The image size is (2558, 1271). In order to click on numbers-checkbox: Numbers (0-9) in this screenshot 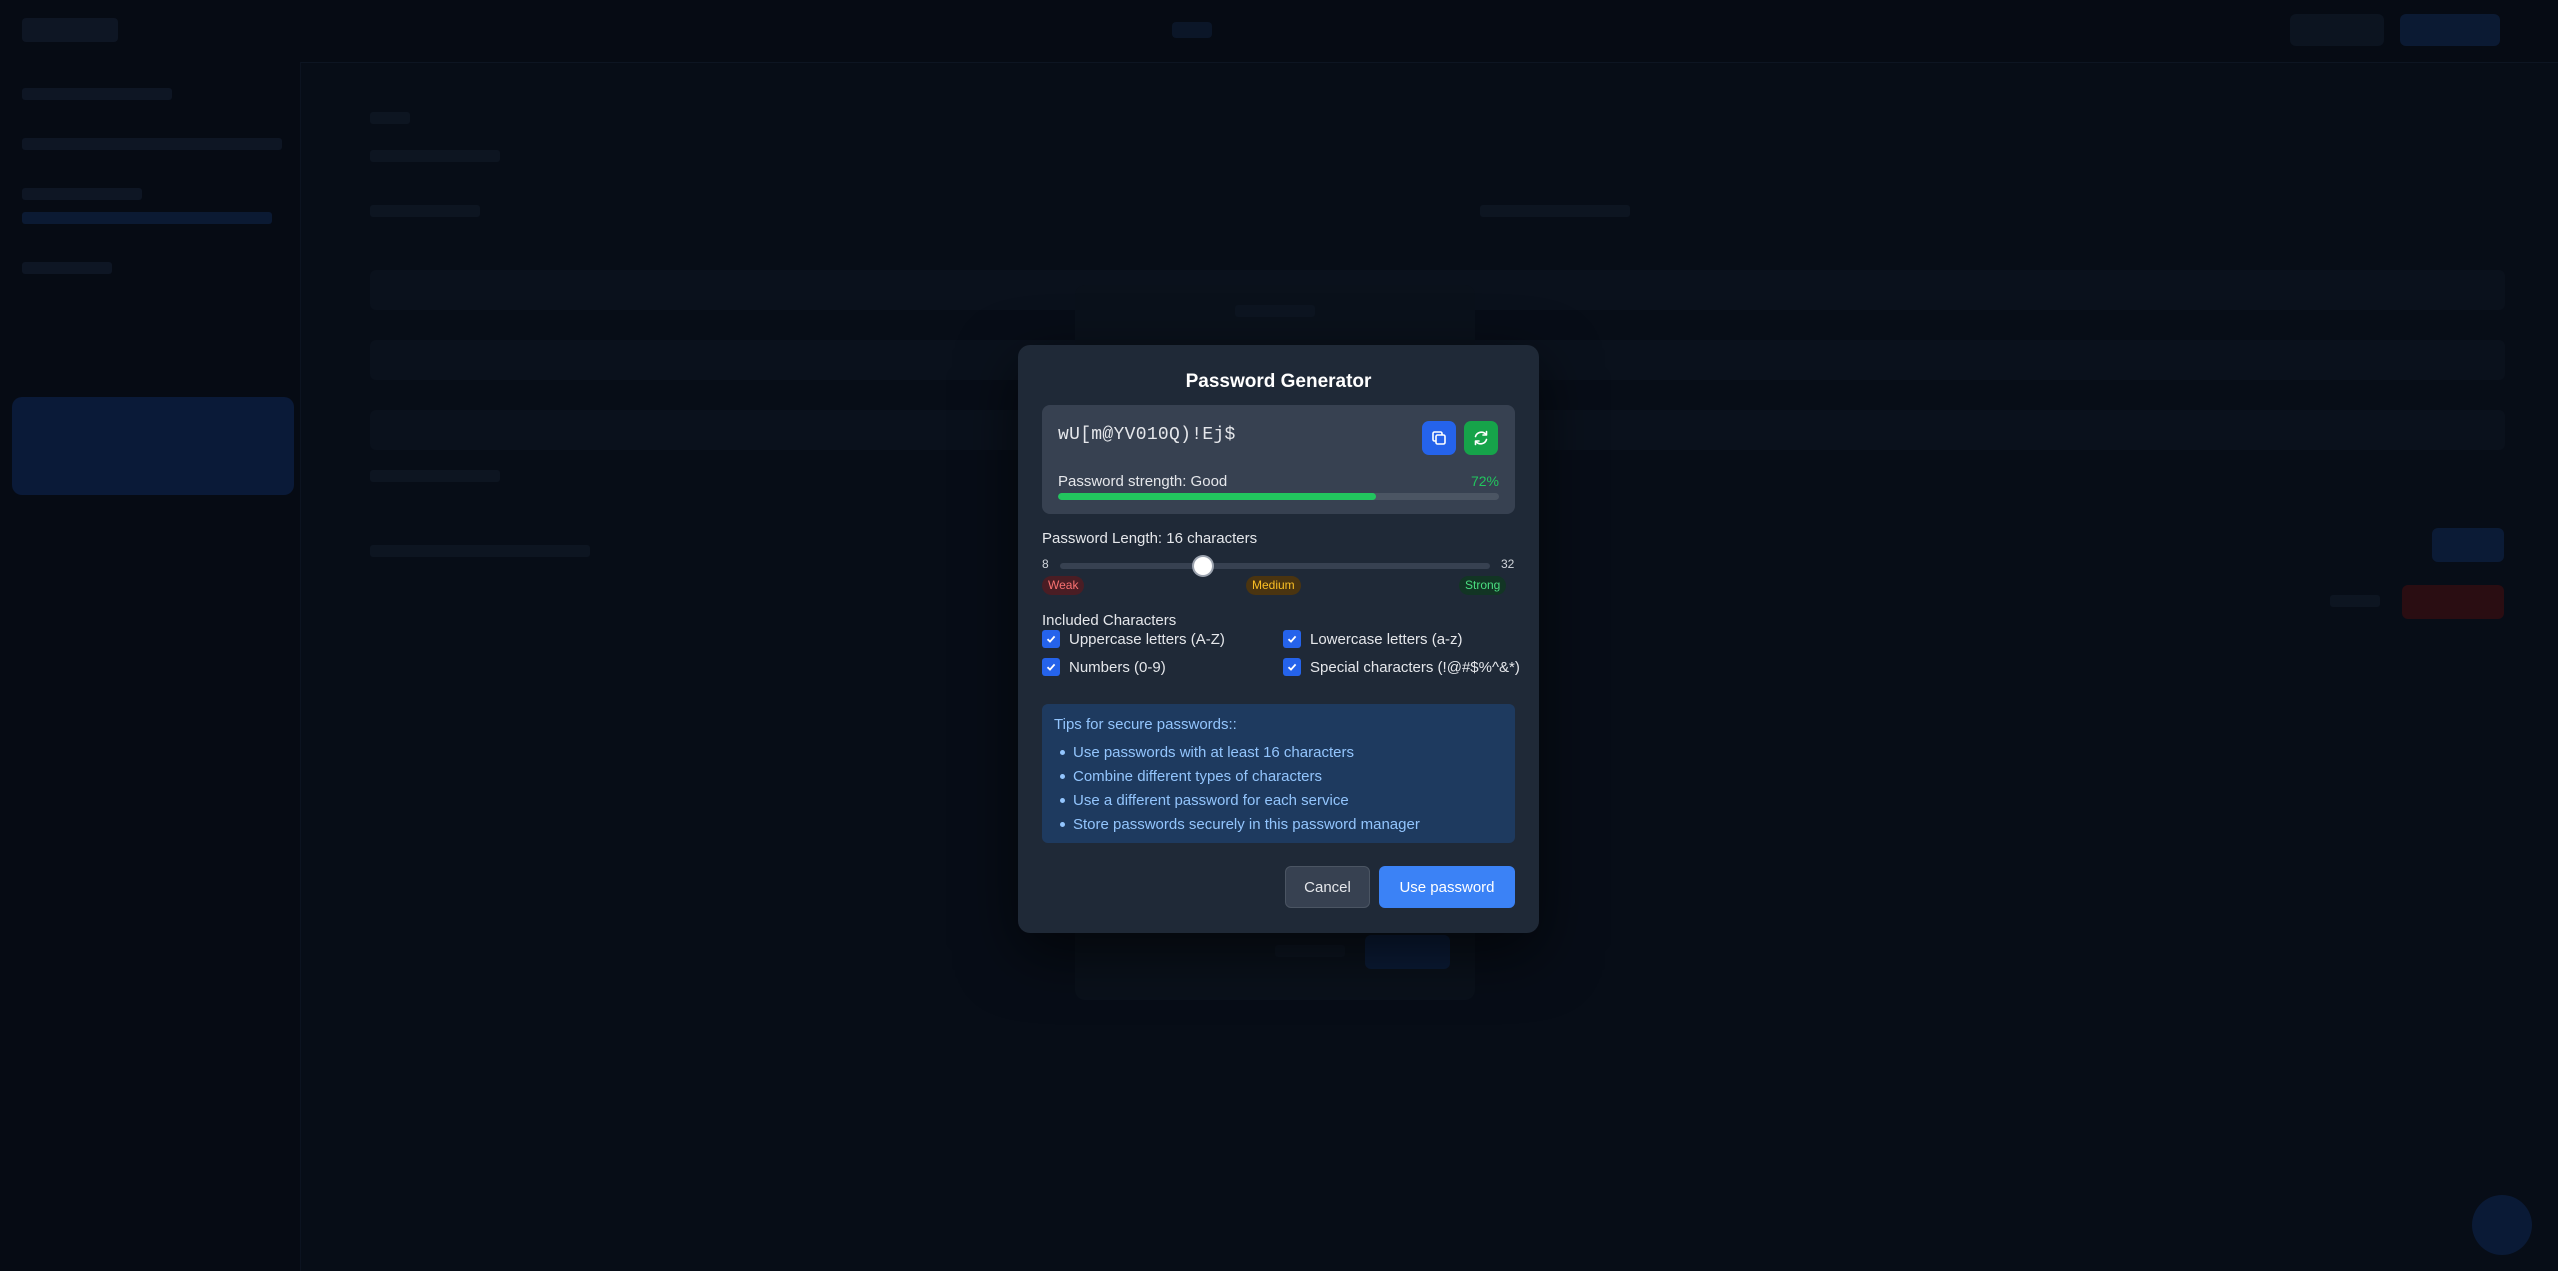, I will do `click(1104, 667)`.